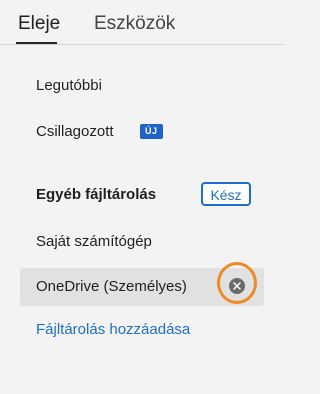 This screenshot has width=320, height=394. What do you see at coordinates (142, 44) in the screenshot?
I see `tab-bar-divider` at bounding box center [142, 44].